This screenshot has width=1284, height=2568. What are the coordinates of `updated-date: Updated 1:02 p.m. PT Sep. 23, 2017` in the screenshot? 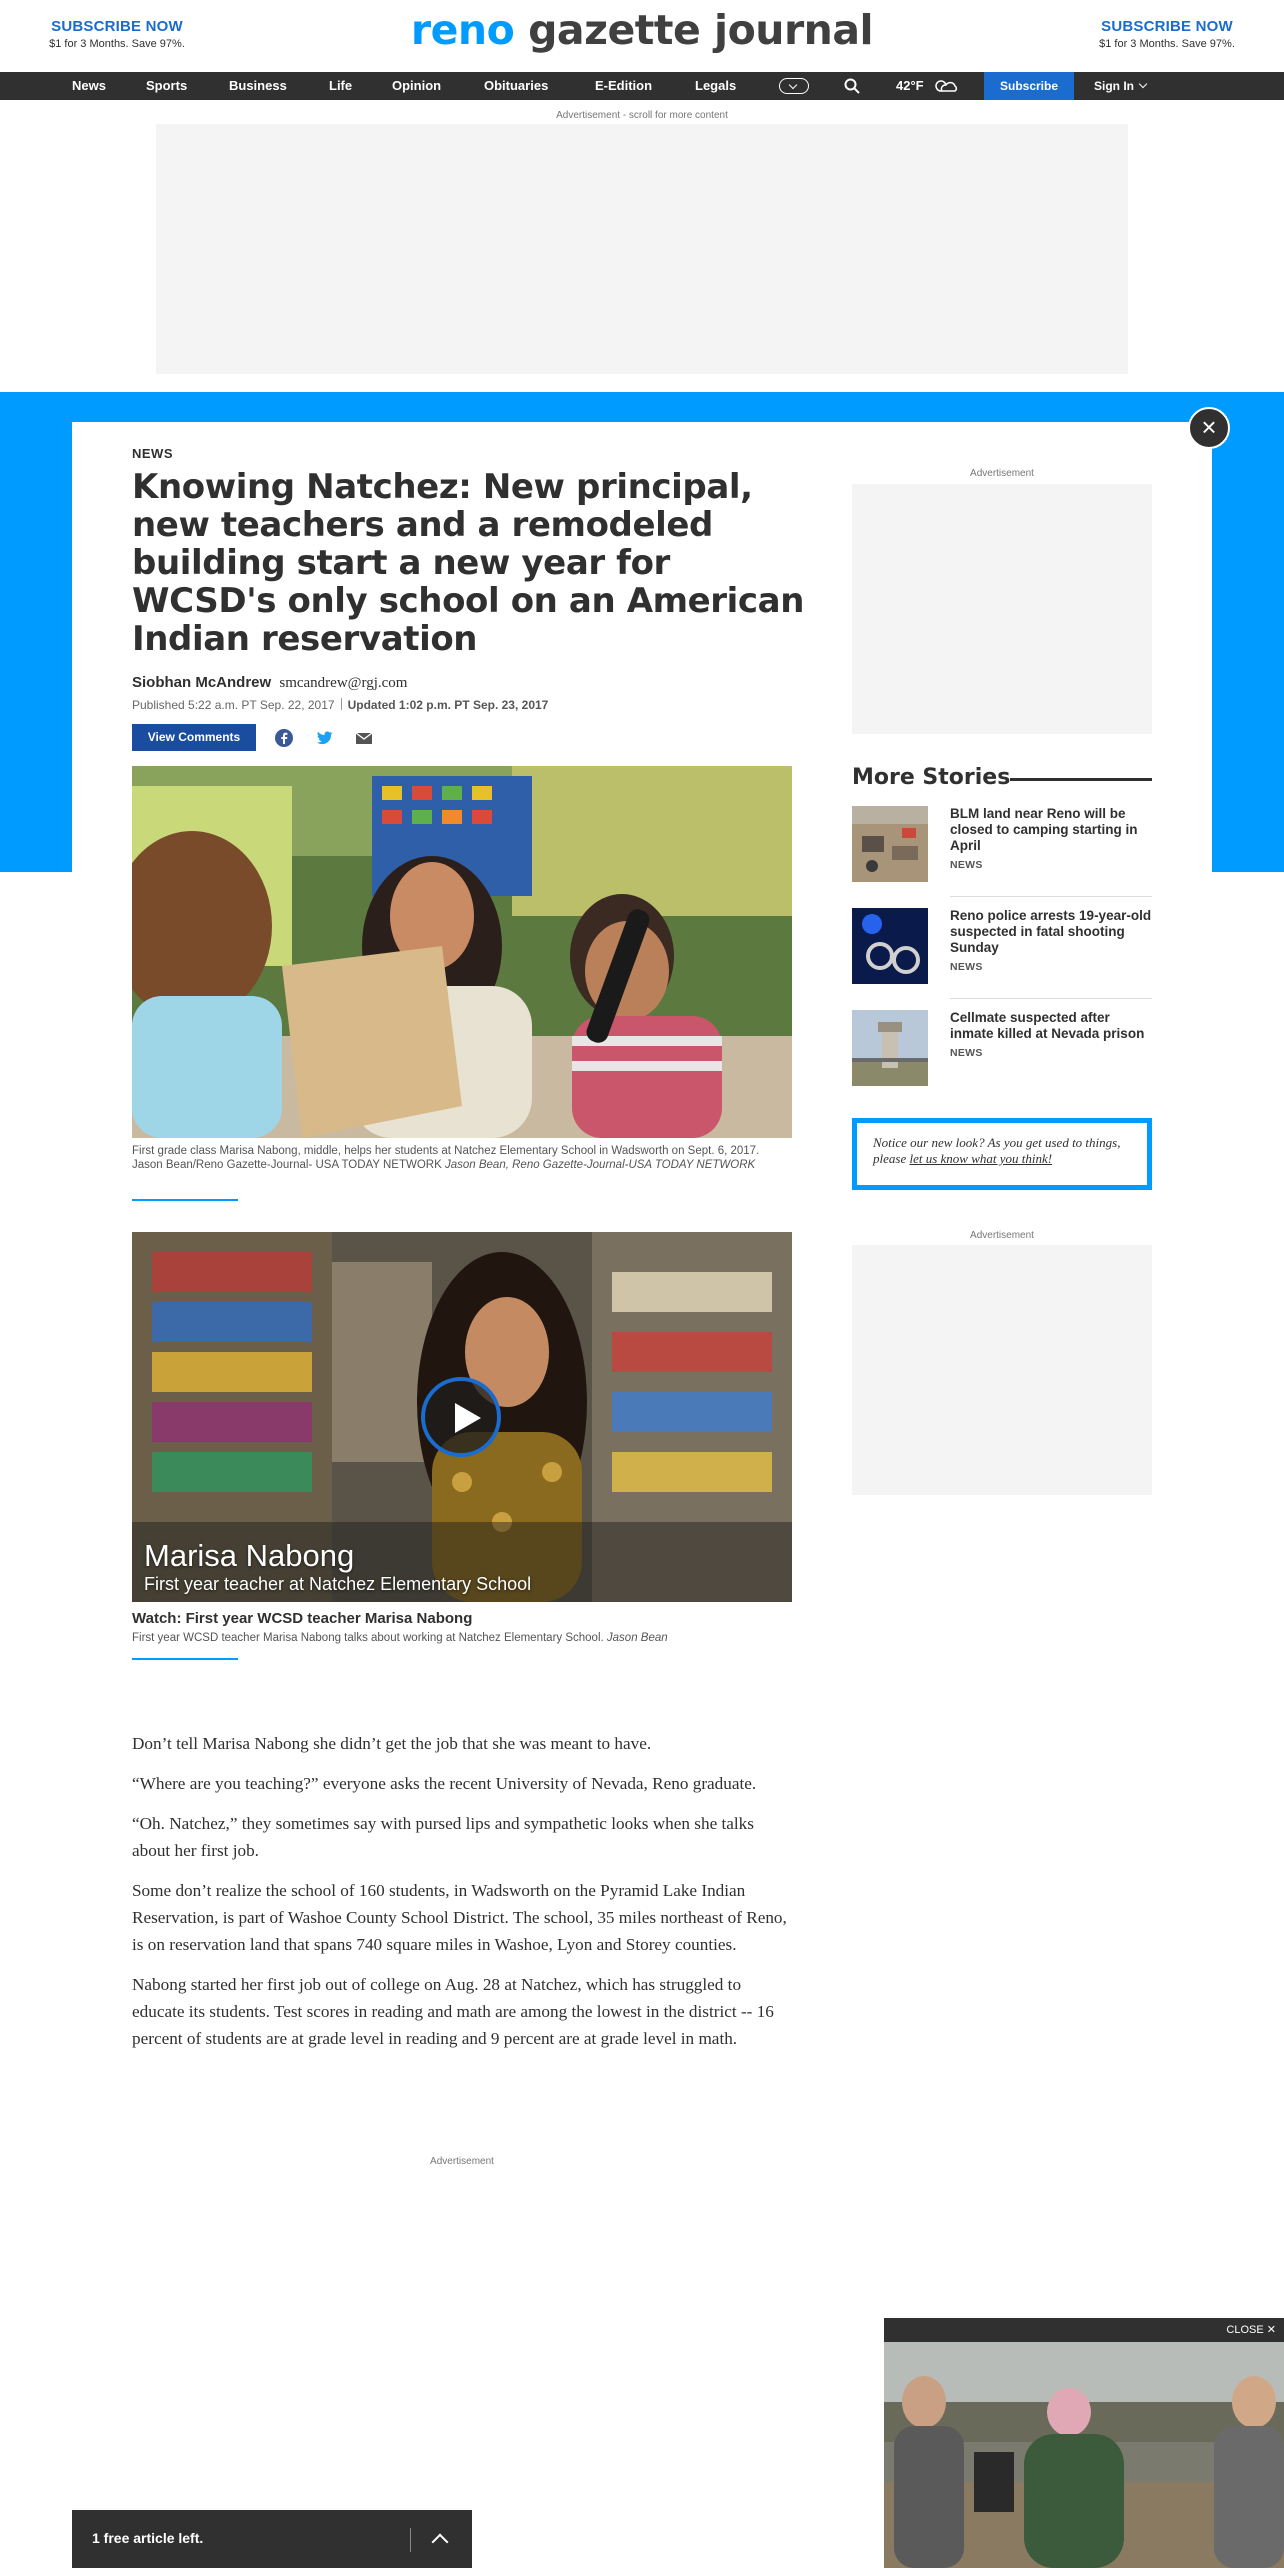 It's located at (448, 705).